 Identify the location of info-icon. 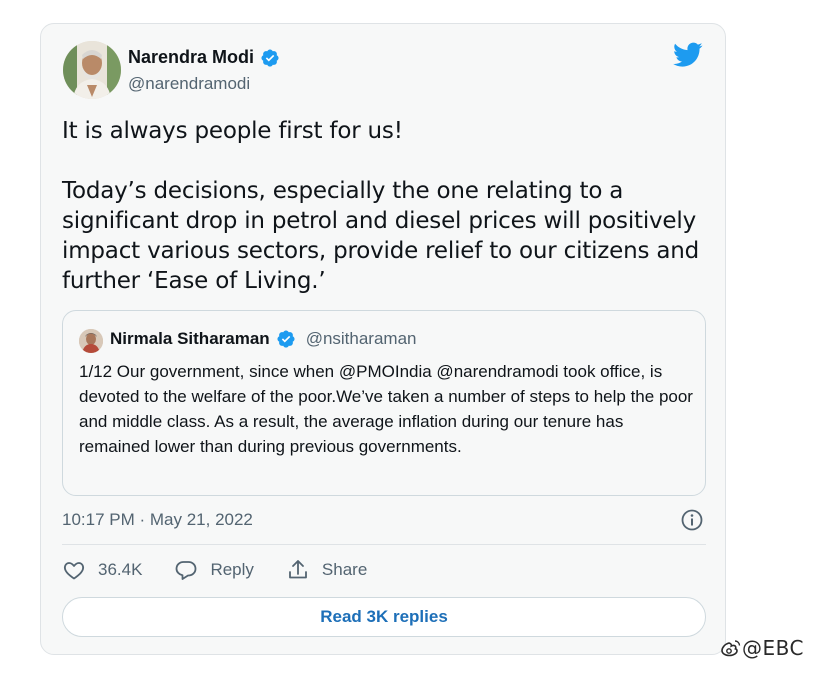
(692, 520).